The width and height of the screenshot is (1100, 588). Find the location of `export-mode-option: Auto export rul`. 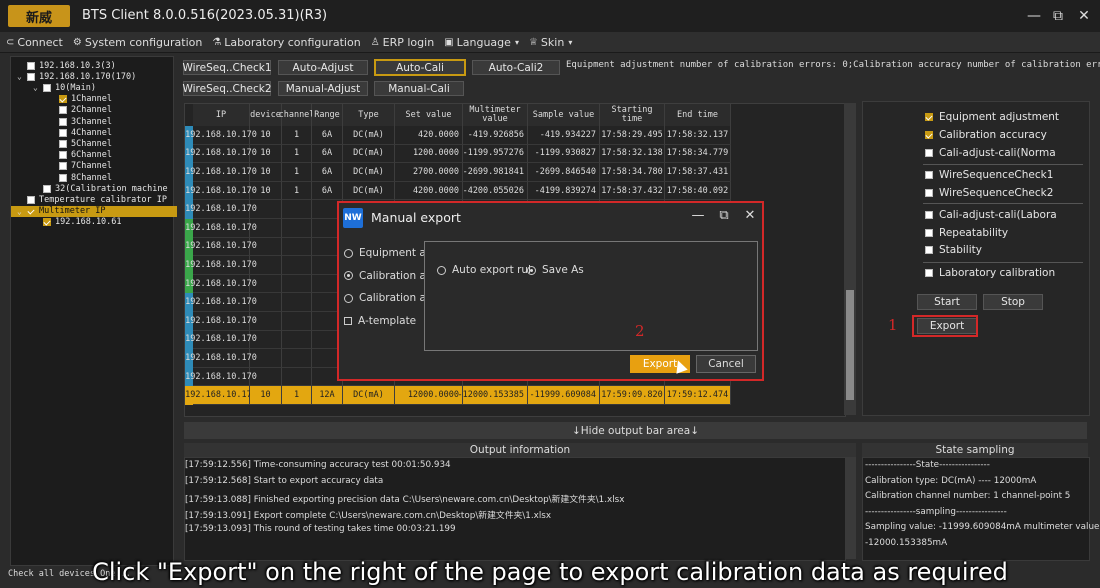

export-mode-option: Auto export rul is located at coordinates (484, 270).